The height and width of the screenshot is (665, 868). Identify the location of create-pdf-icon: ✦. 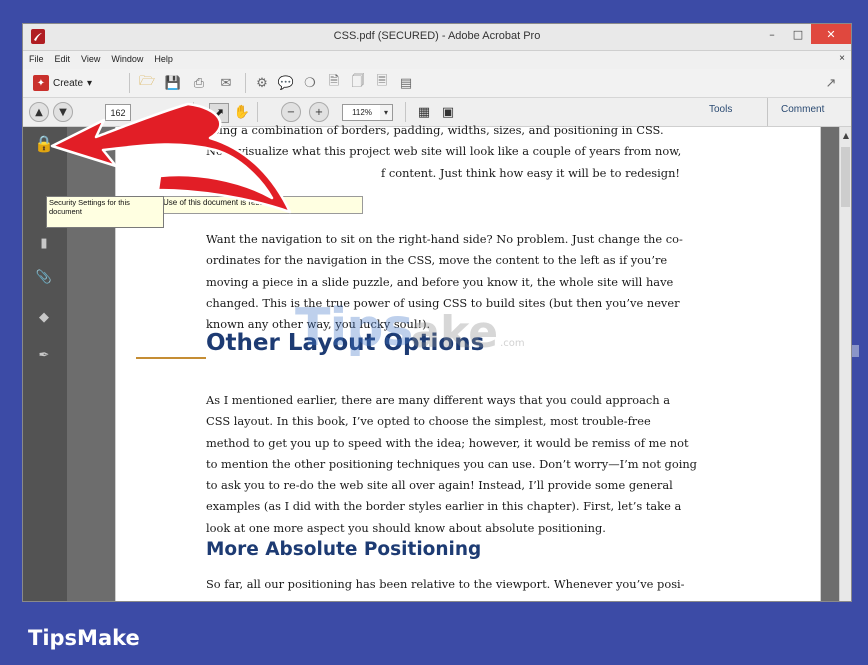
(41, 83).